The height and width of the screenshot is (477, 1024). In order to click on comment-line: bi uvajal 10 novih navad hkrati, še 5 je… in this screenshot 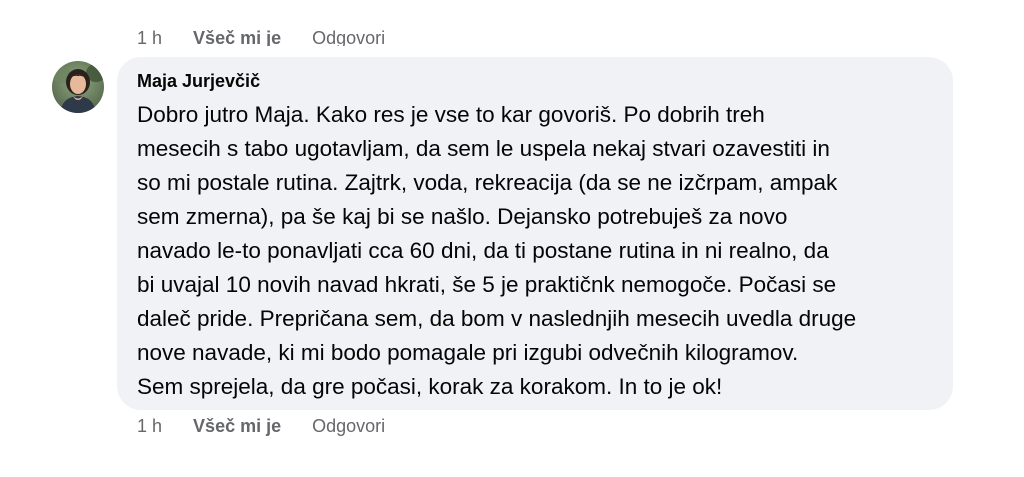, I will do `click(487, 284)`.